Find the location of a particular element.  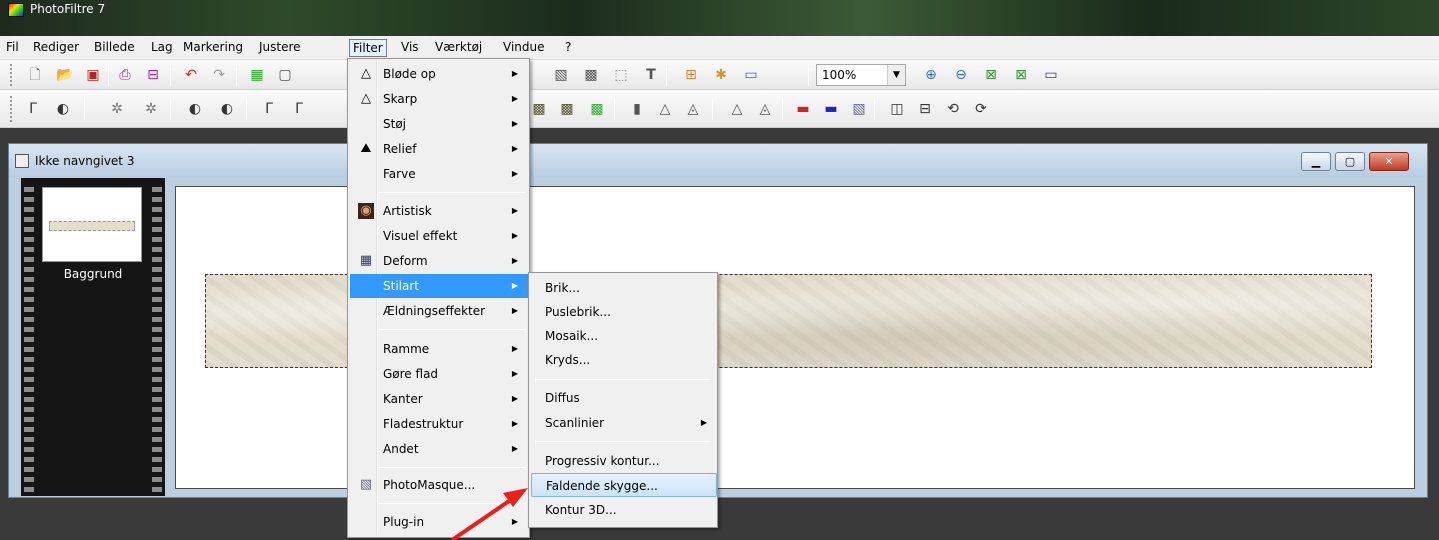

annotation-arrow-line is located at coordinates (483, 517).